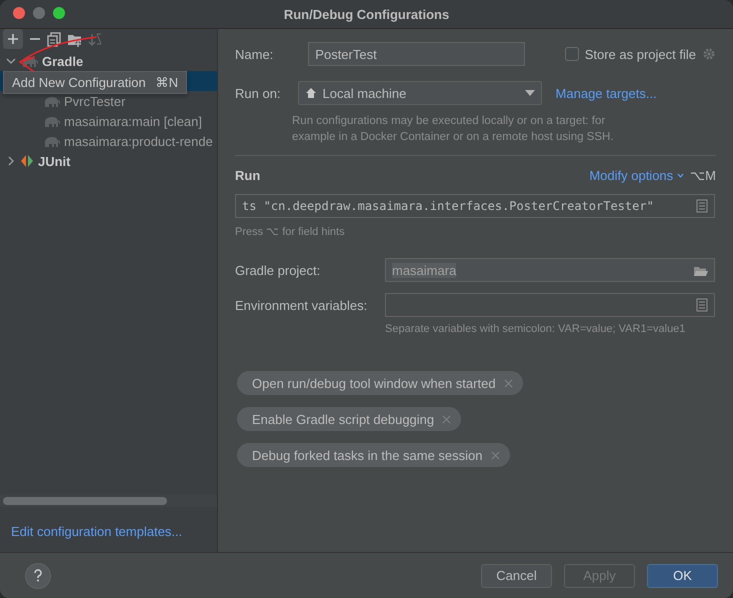  I want to click on section-title: Run, so click(247, 175).